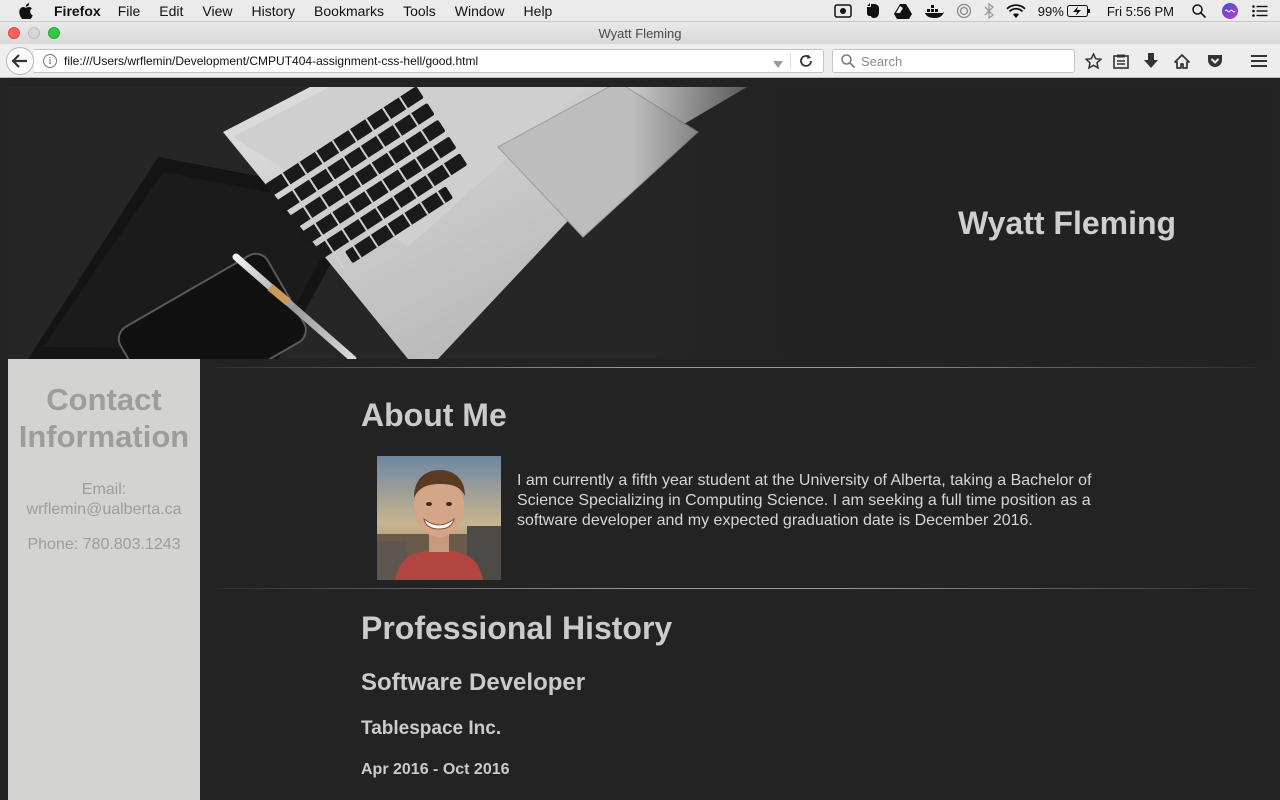 The image size is (1280, 800). Describe the element at coordinates (1230, 11) in the screenshot. I see `siri-icon` at that location.